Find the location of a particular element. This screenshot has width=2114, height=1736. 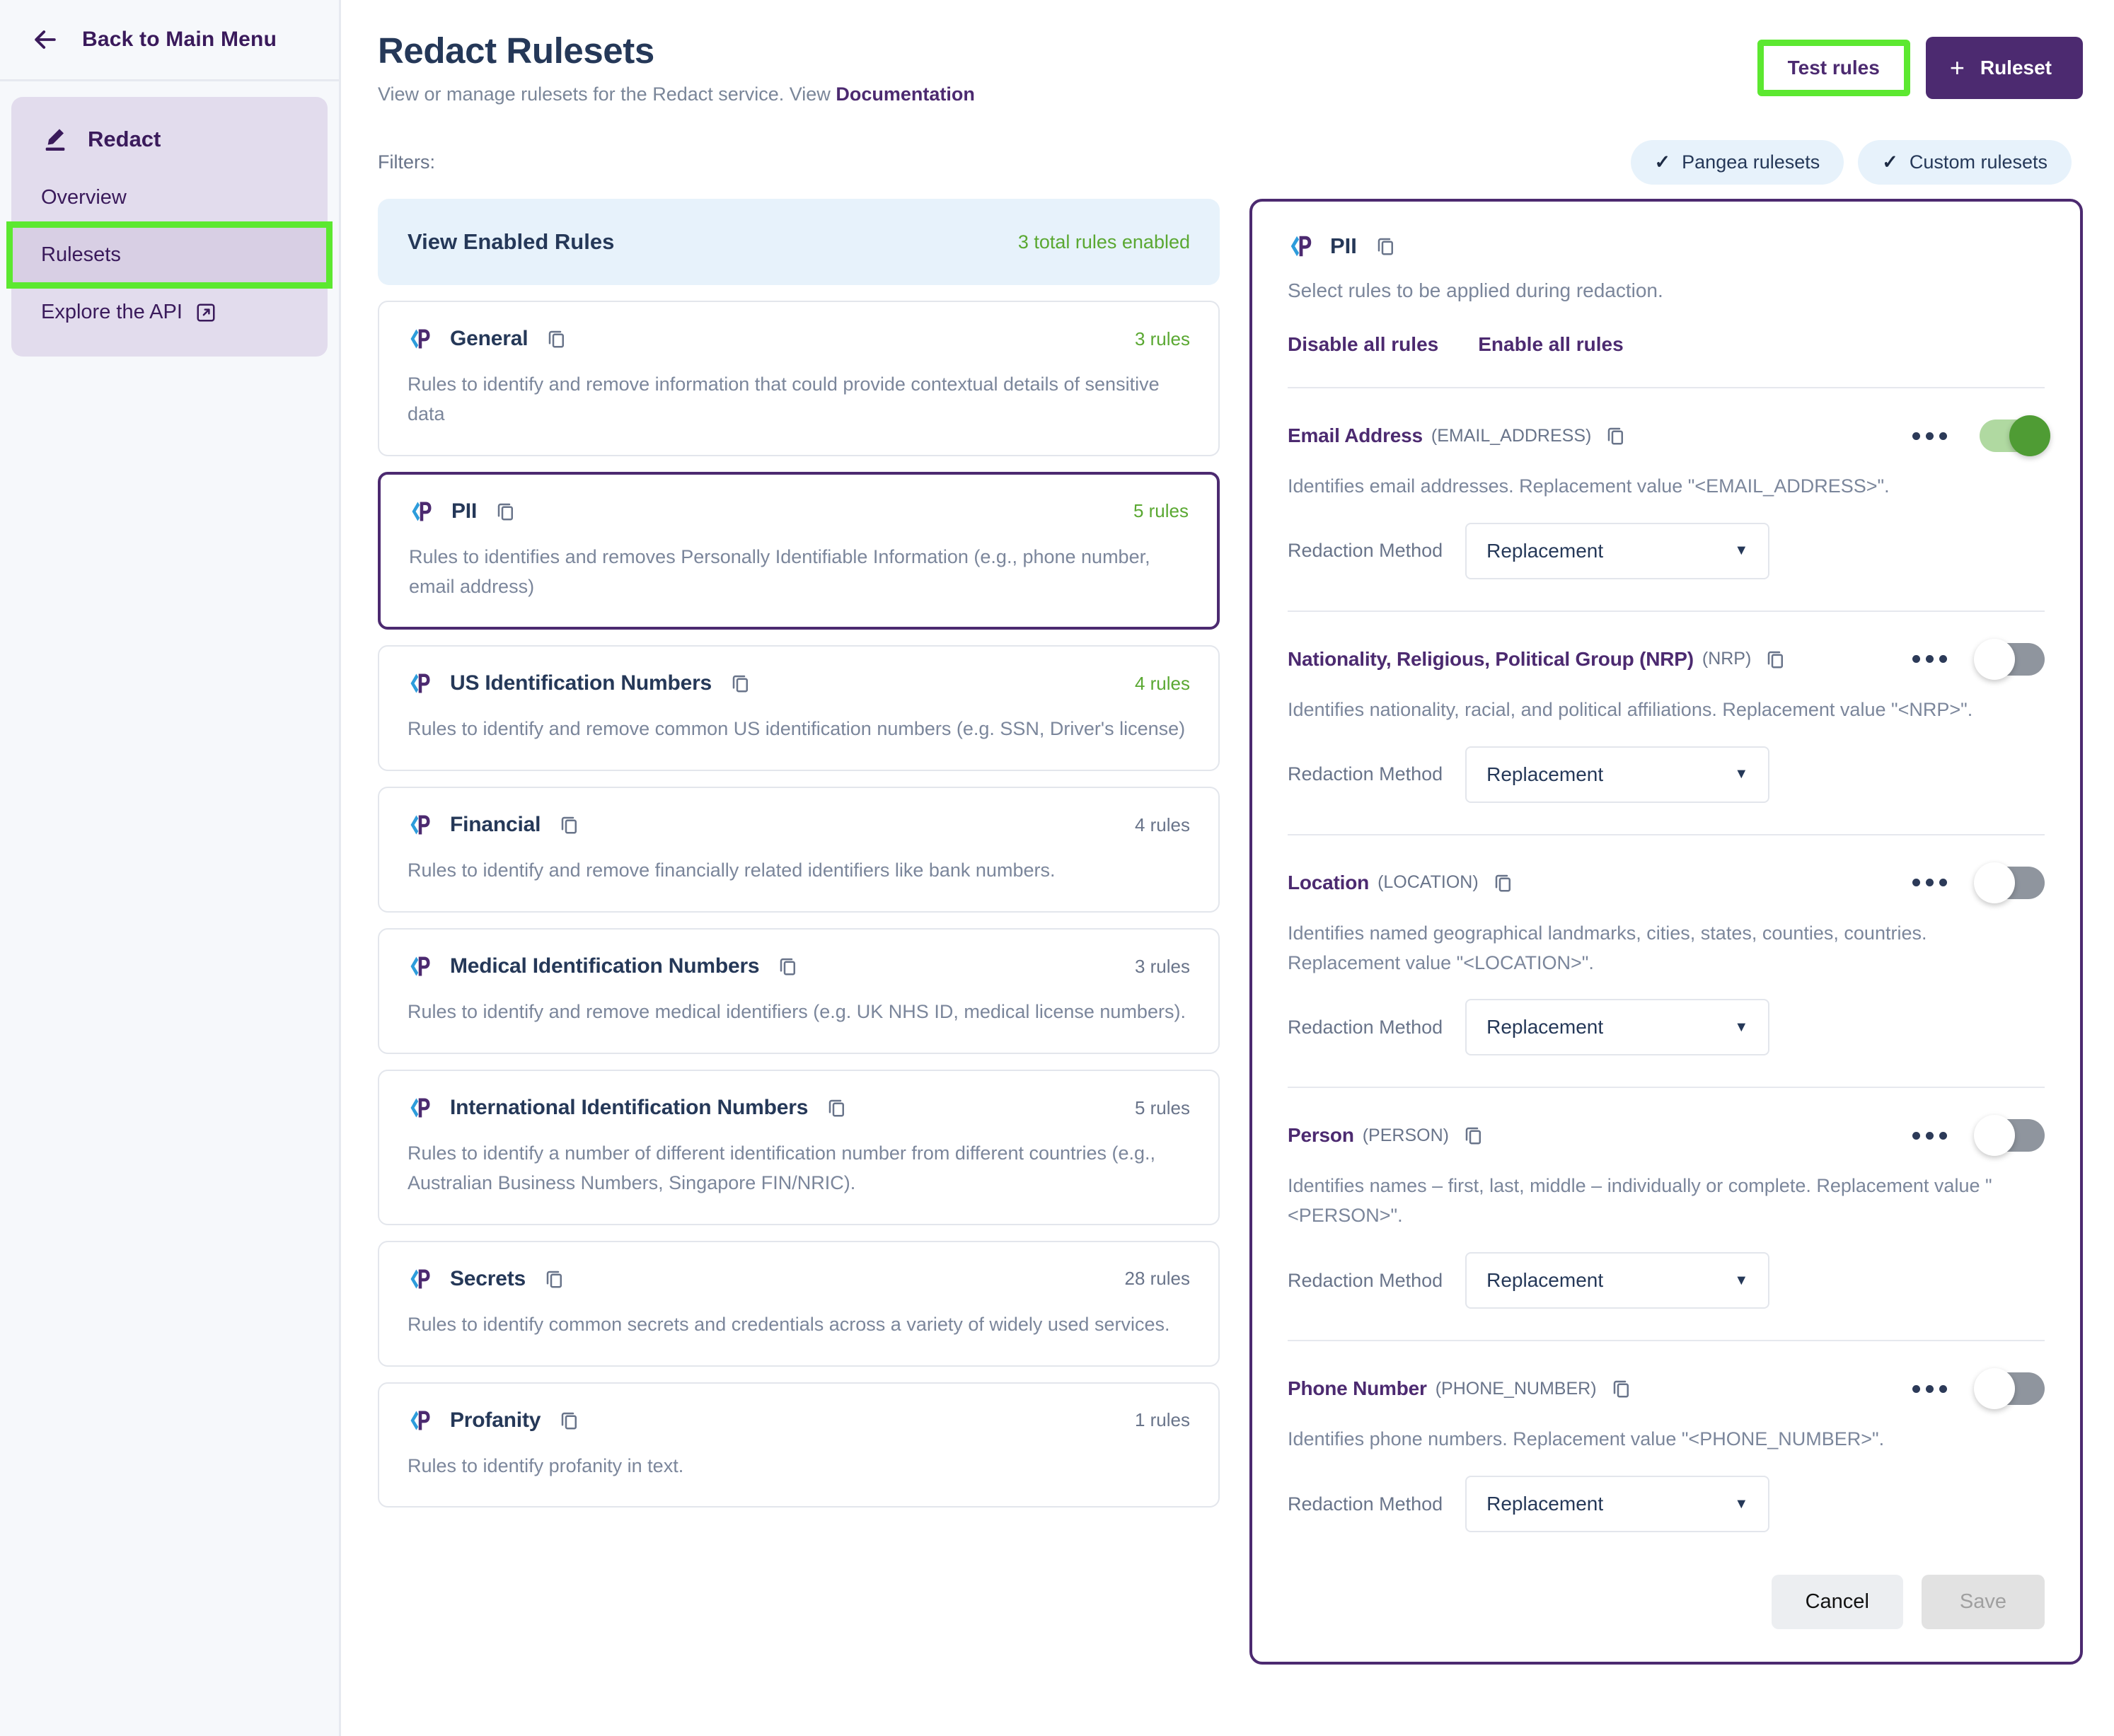

add-ruleset-label: Ruleset is located at coordinates (2016, 68).